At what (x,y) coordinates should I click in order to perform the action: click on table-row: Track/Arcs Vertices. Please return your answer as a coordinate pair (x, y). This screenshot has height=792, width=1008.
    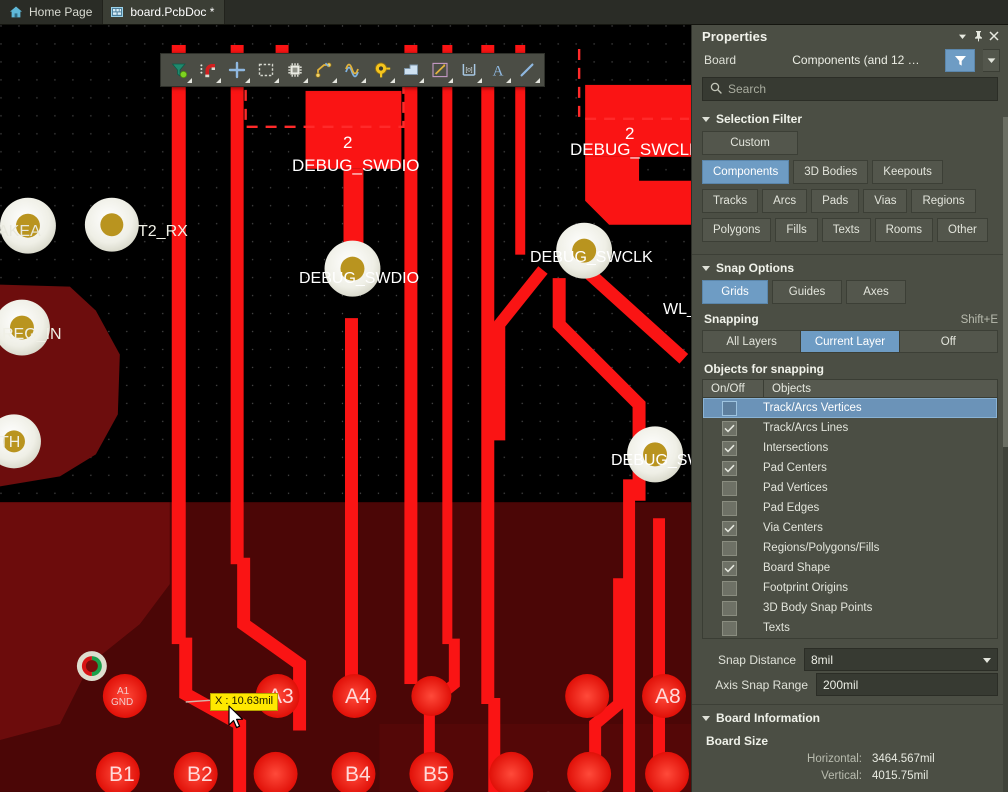
    Looking at the image, I should click on (850, 408).